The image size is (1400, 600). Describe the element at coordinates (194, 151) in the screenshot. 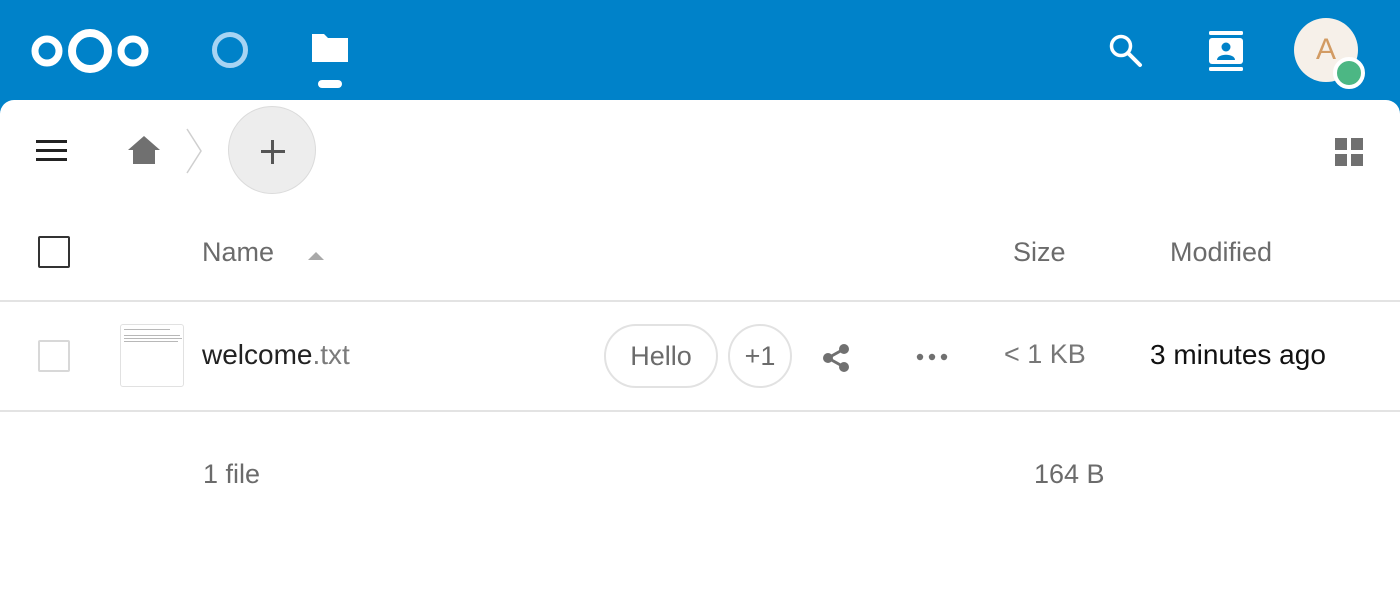

I see `breadcrumb-separator-icon` at that location.